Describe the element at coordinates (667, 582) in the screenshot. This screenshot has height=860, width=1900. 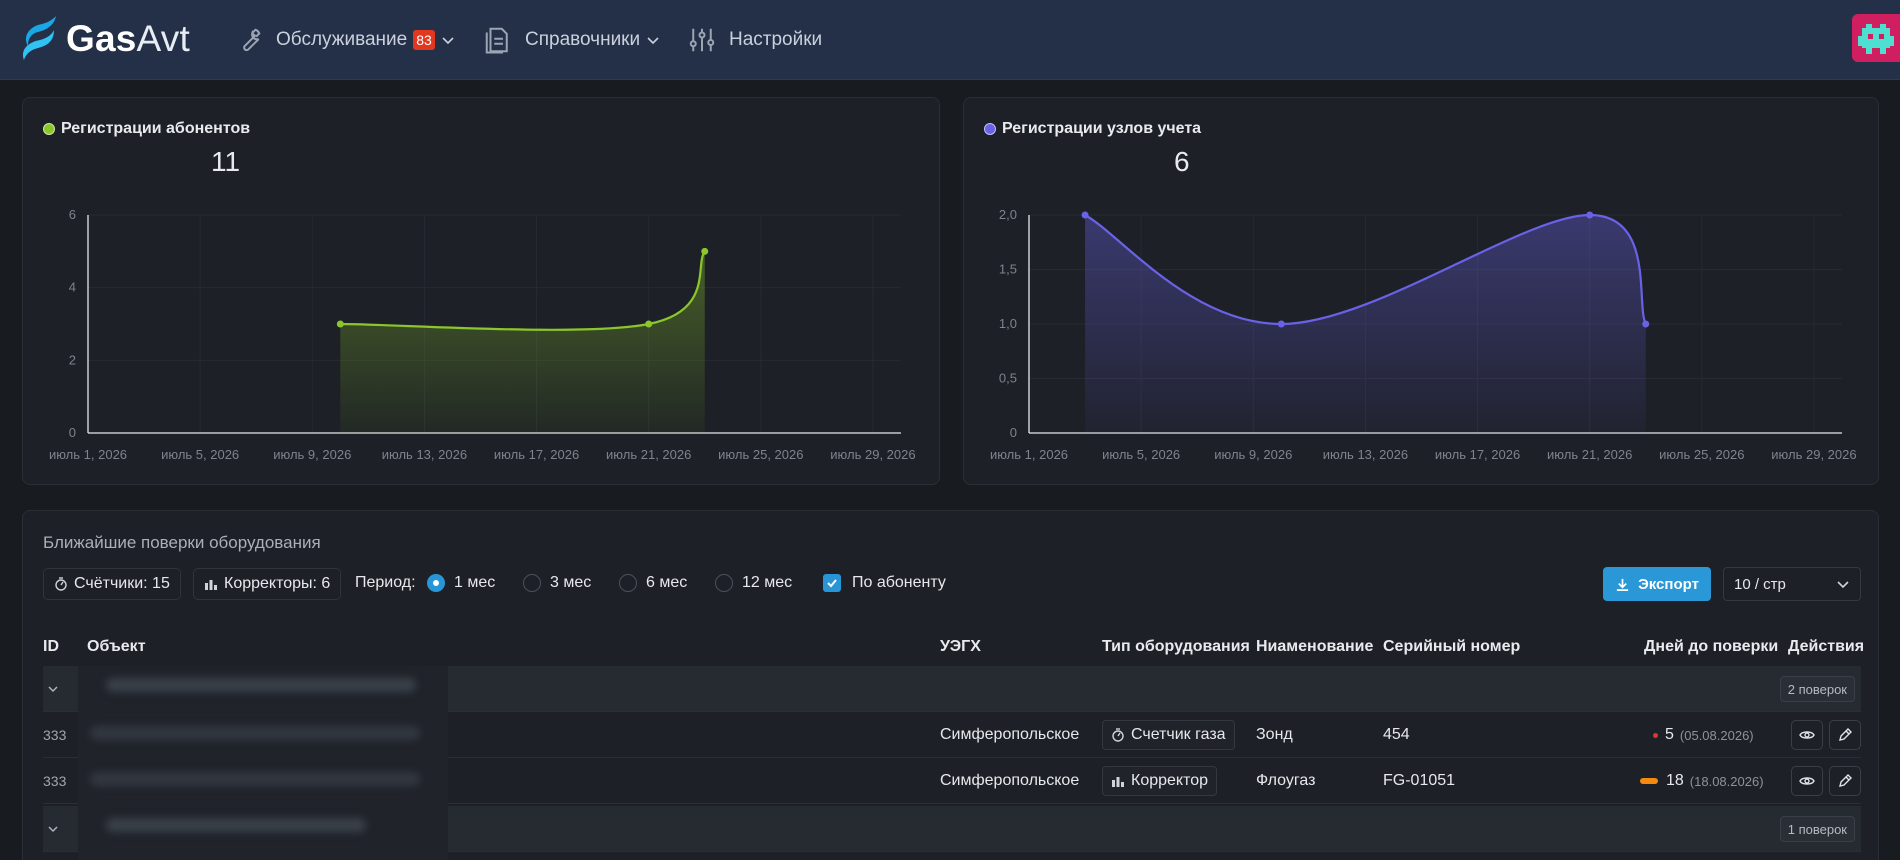
I see `radio-label: 6 мес` at that location.